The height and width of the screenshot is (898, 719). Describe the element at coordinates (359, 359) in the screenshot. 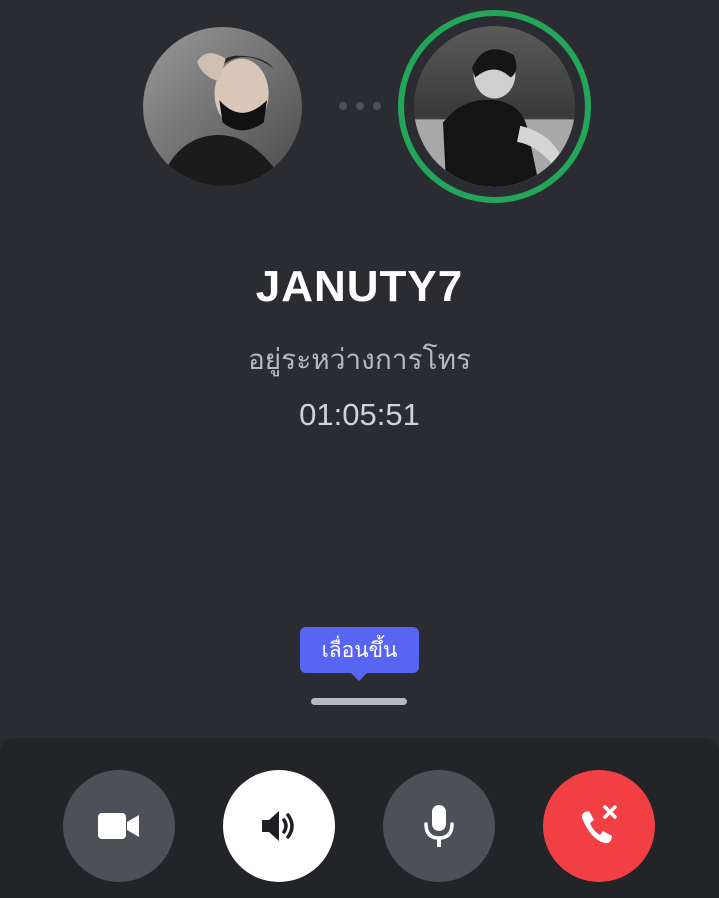

I see `call-status: อยู่ระหว่างการโทร` at that location.